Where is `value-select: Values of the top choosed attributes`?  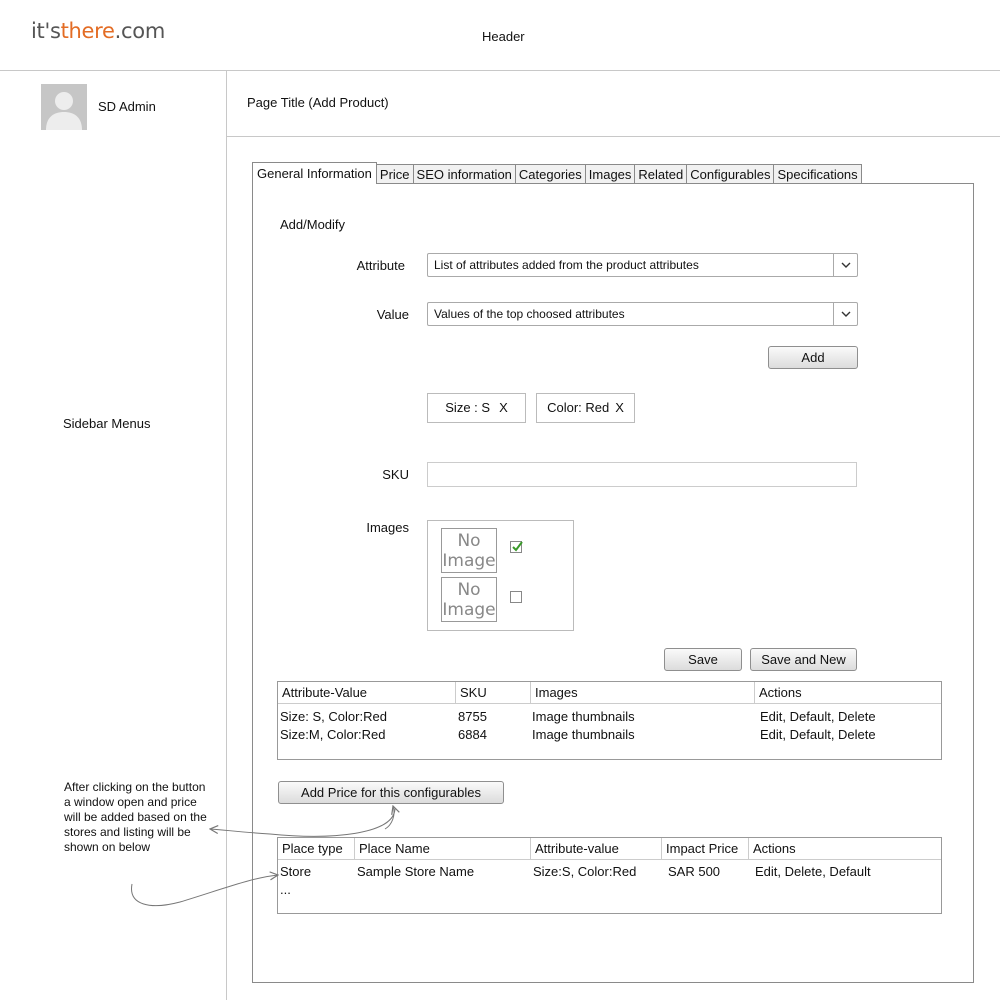 value-select: Values of the top choosed attributes is located at coordinates (642, 314).